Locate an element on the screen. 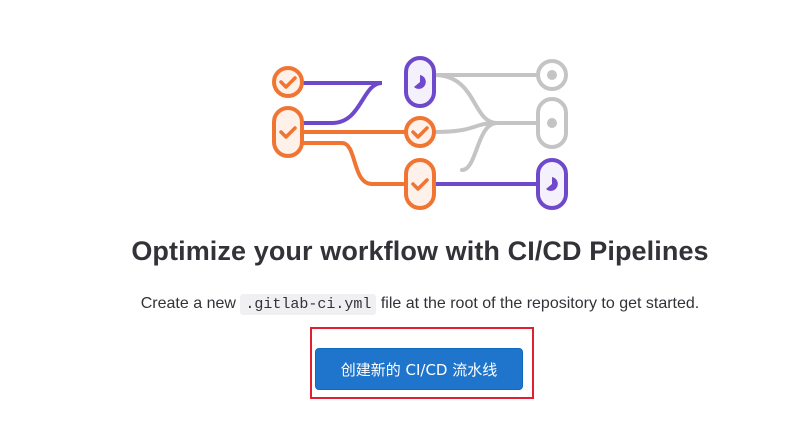 The image size is (794, 444). pipeline-illustration is located at coordinates (420, 133).